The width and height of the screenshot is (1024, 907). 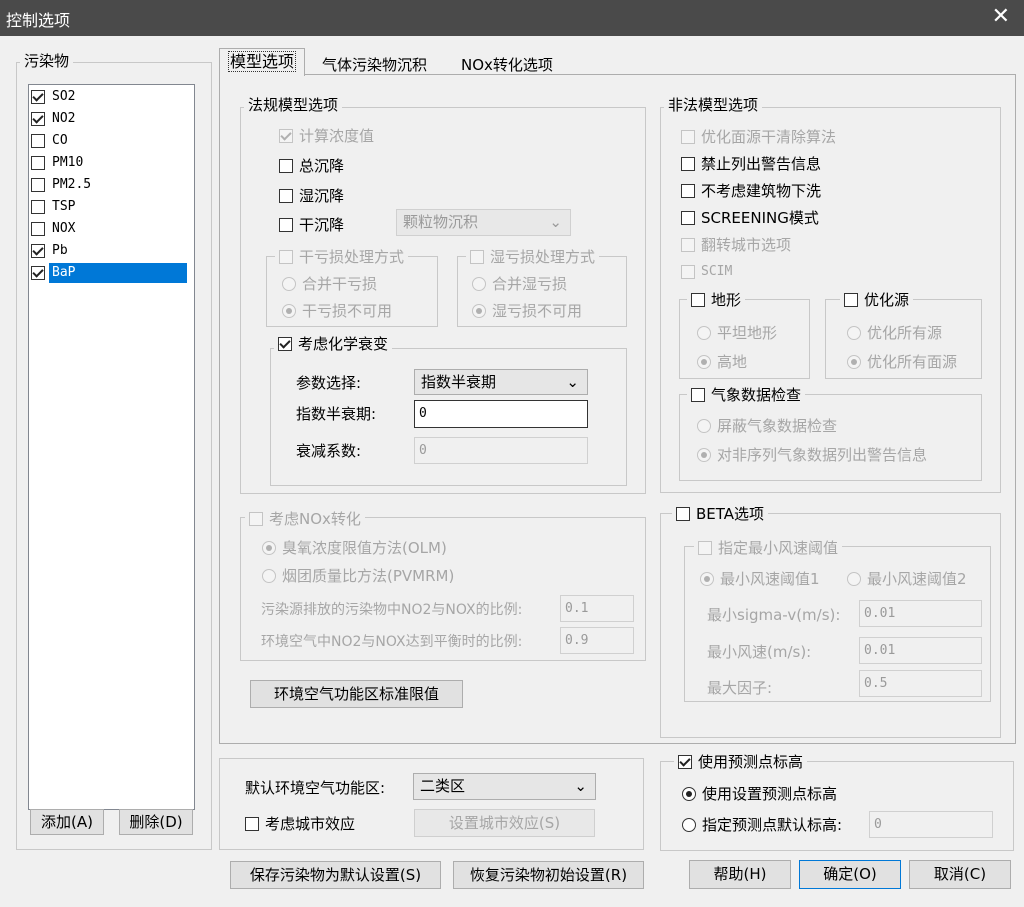 I want to click on decay-coef-input: 0, so click(x=501, y=450).